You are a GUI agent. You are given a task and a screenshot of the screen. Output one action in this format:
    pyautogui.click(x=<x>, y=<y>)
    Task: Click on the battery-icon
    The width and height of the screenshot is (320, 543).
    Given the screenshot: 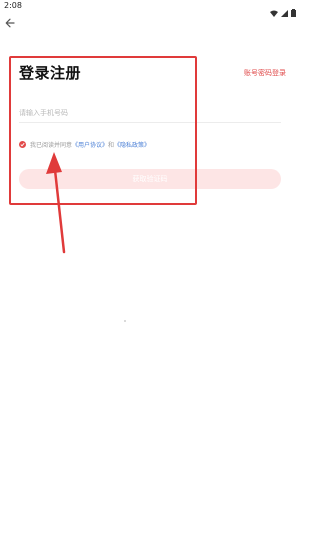 What is the action you would take?
    pyautogui.click(x=293, y=11)
    